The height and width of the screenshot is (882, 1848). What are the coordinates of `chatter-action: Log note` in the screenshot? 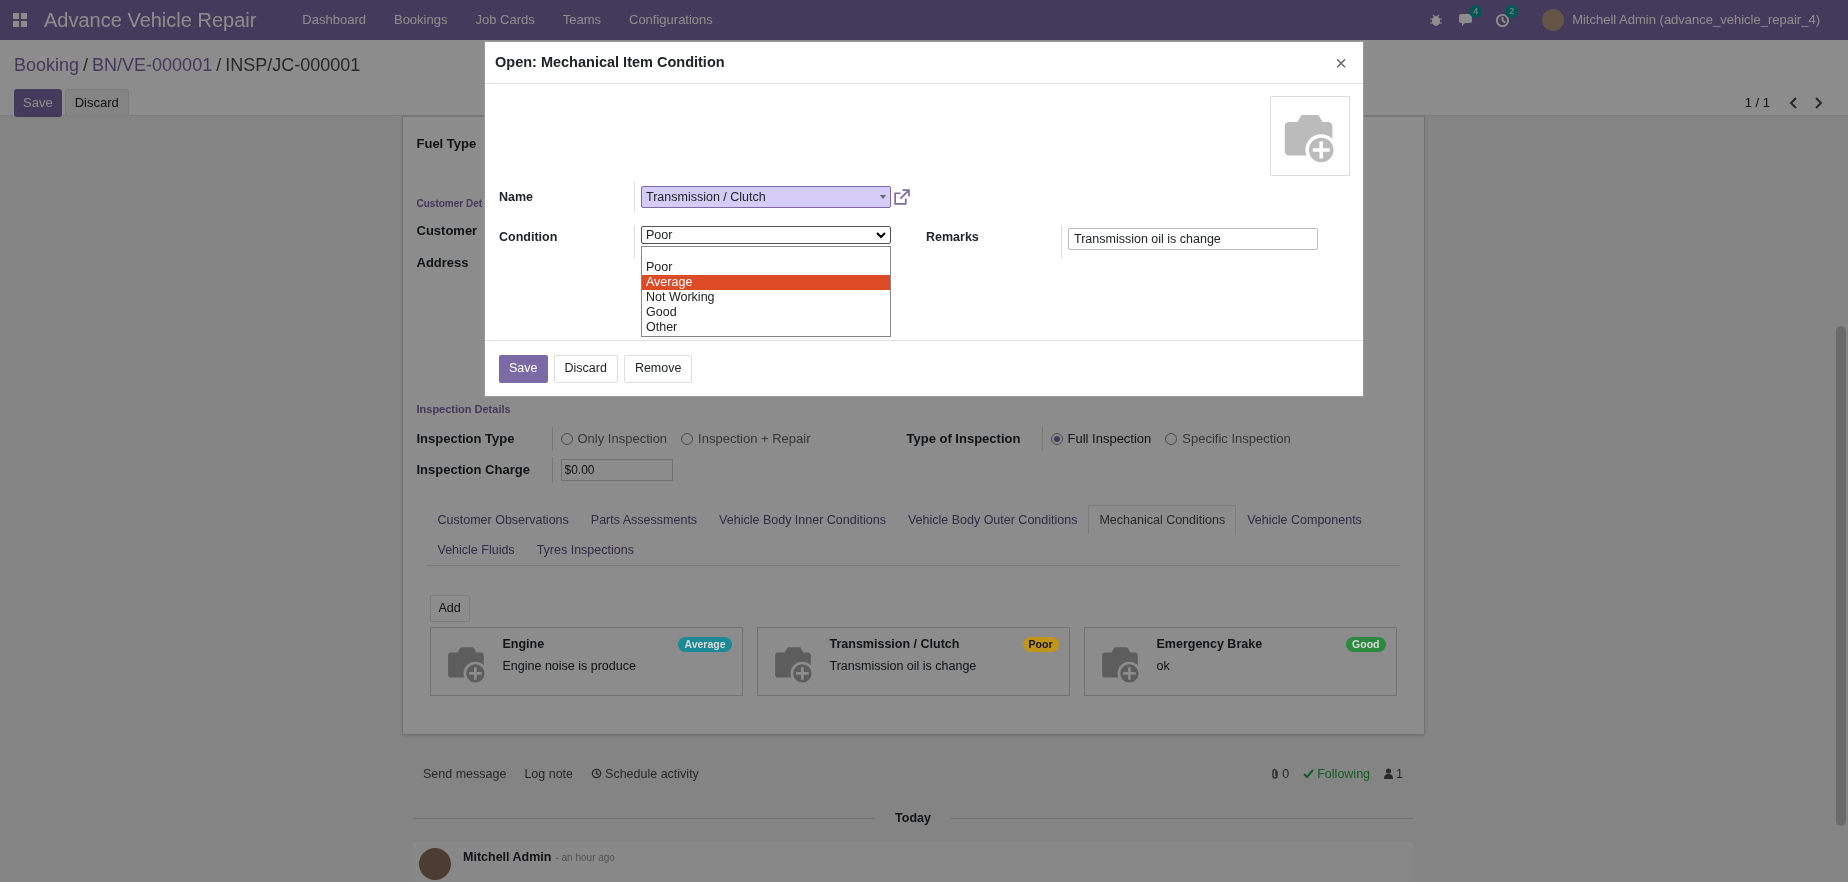 It's located at (549, 774).